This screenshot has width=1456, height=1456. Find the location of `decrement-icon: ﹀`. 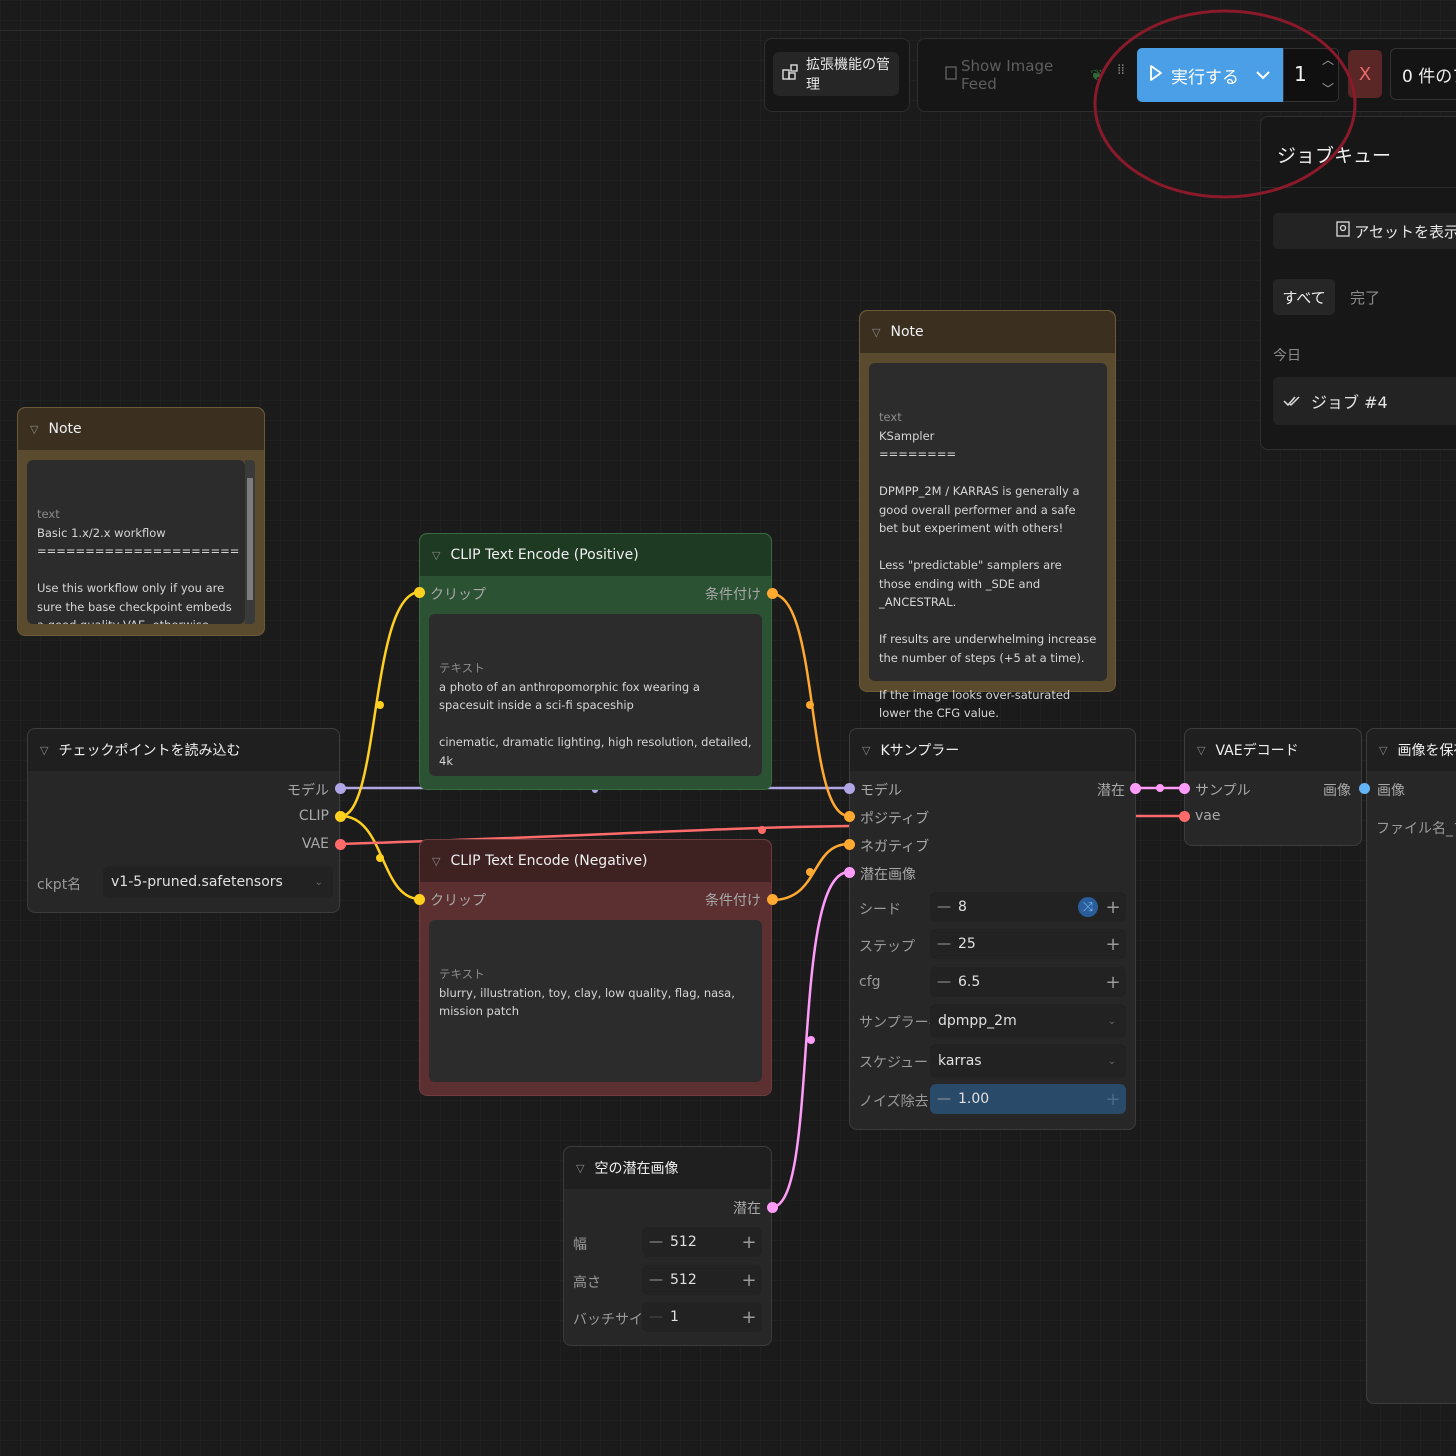

decrement-icon: ﹀ is located at coordinates (1328, 88).